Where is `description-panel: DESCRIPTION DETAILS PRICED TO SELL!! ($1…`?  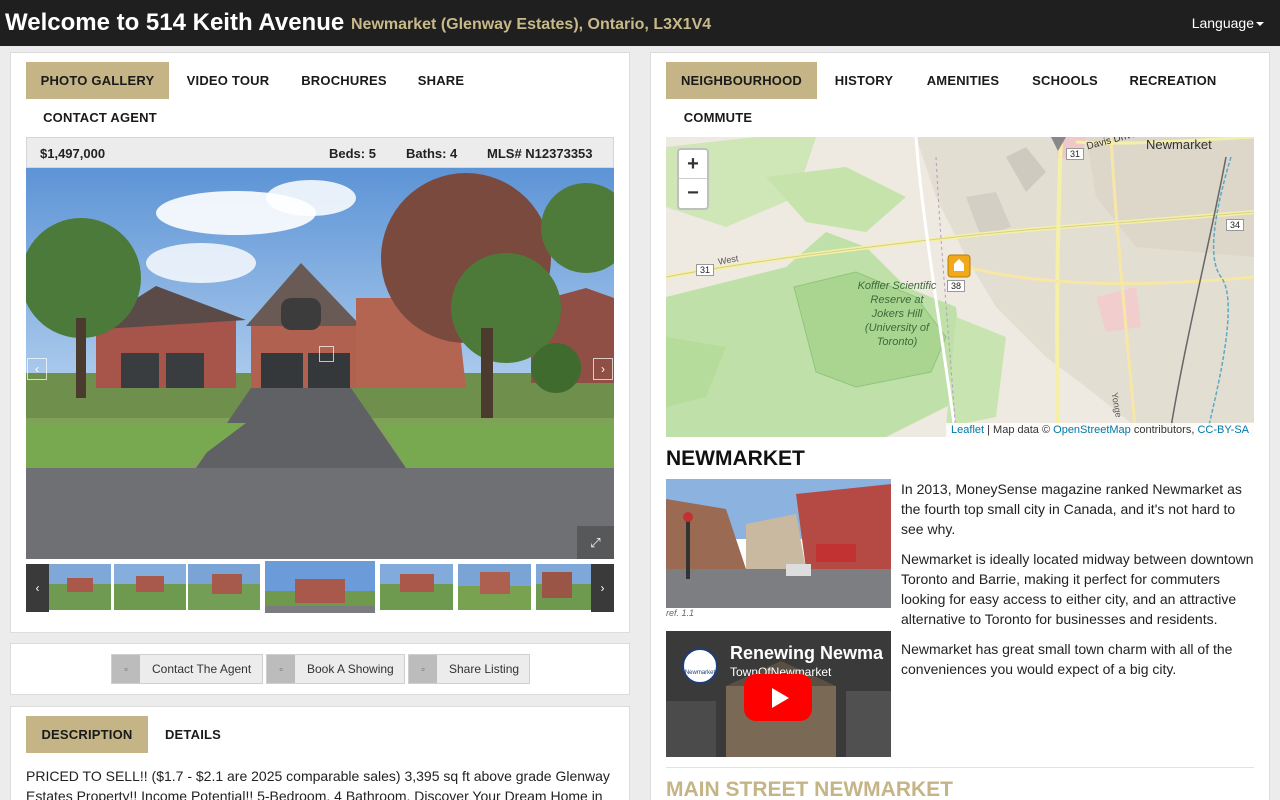 description-panel: DESCRIPTION DETAILS PRICED TO SELL!! ($1… is located at coordinates (320, 753).